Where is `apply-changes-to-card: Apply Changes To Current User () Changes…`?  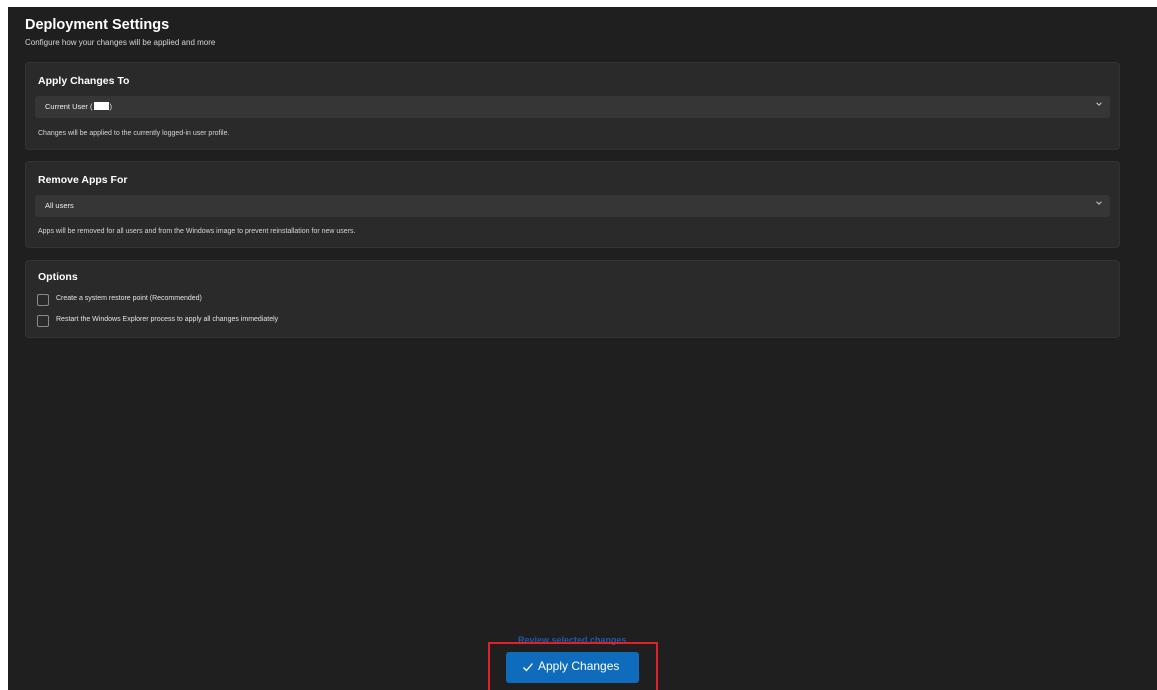
apply-changes-to-card: Apply Changes To Current User () Changes… is located at coordinates (572, 106).